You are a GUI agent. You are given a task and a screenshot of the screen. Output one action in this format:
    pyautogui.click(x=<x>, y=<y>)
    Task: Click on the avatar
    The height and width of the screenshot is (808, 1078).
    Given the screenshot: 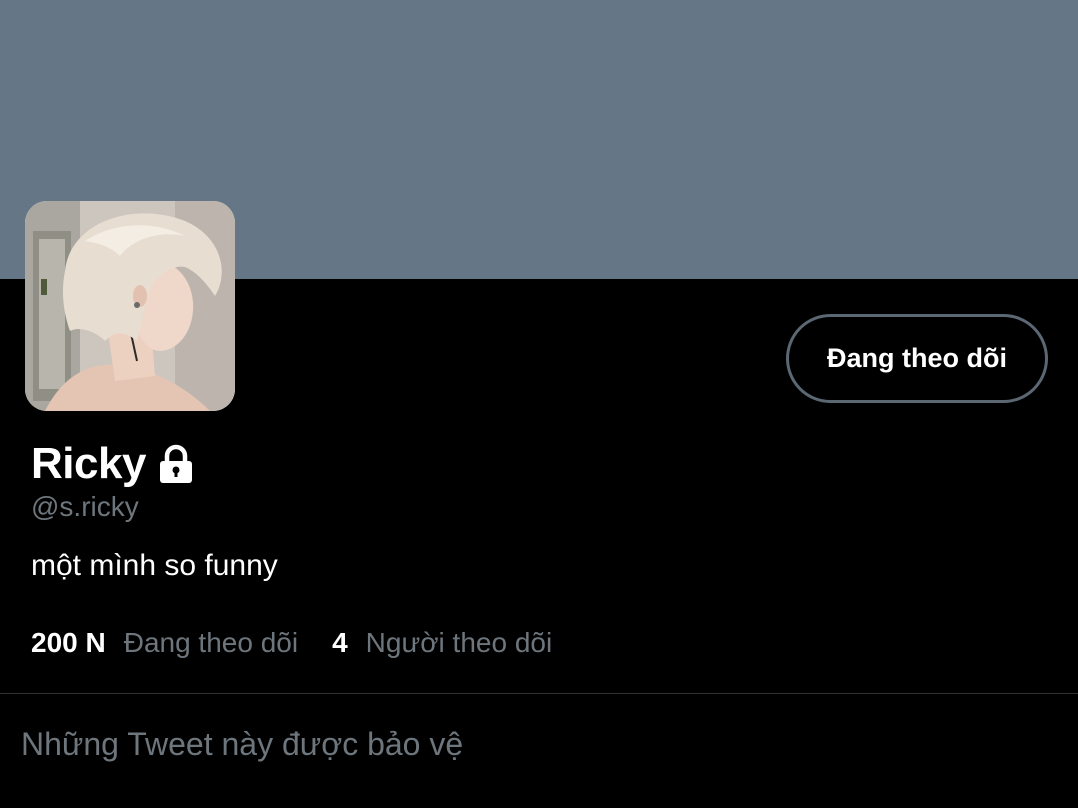 What is the action you would take?
    pyautogui.click(x=130, y=306)
    